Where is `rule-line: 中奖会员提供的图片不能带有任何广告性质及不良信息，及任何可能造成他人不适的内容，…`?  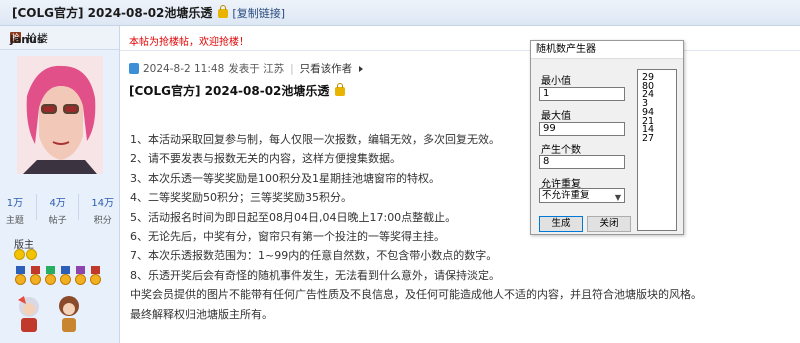
rule-line: 中奖会员提供的图片不能带有任何广告性质及不良信息，及任何可能造成他人不适的内容，… is located at coordinates (416, 295).